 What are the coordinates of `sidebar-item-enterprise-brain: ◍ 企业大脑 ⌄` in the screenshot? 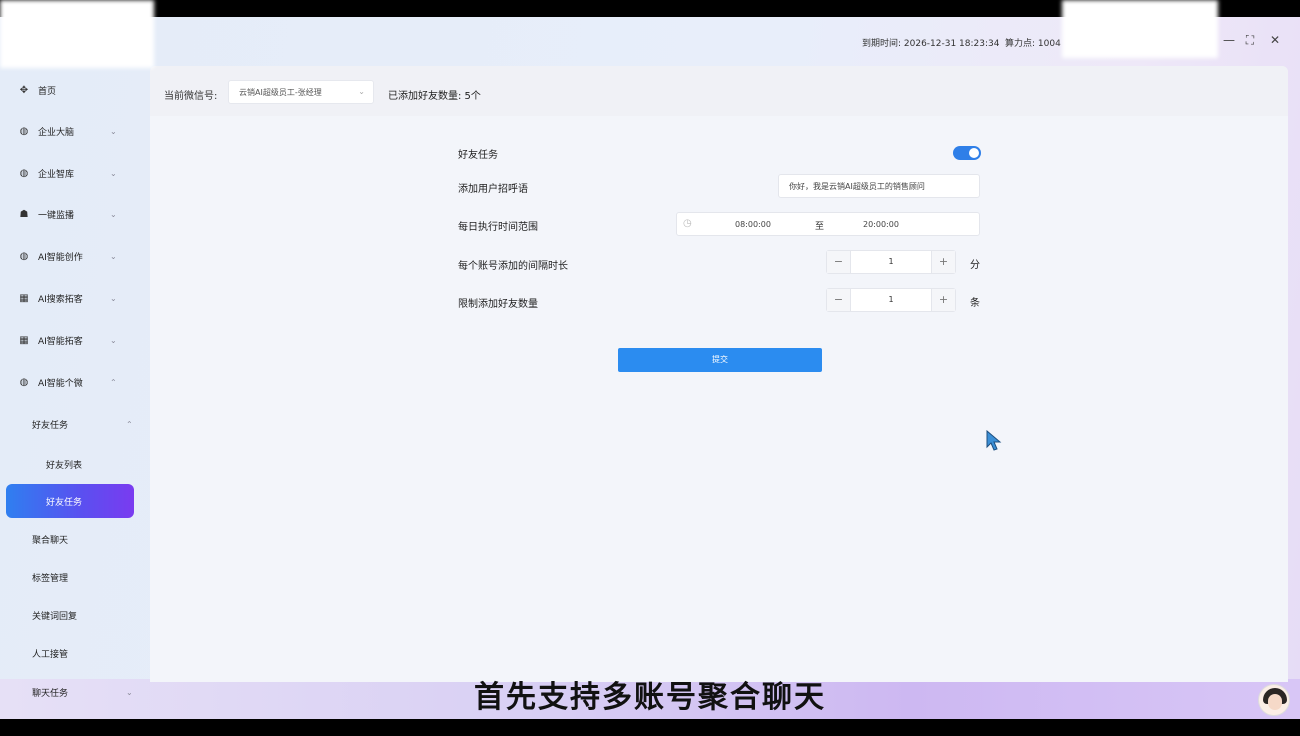 It's located at (70, 131).